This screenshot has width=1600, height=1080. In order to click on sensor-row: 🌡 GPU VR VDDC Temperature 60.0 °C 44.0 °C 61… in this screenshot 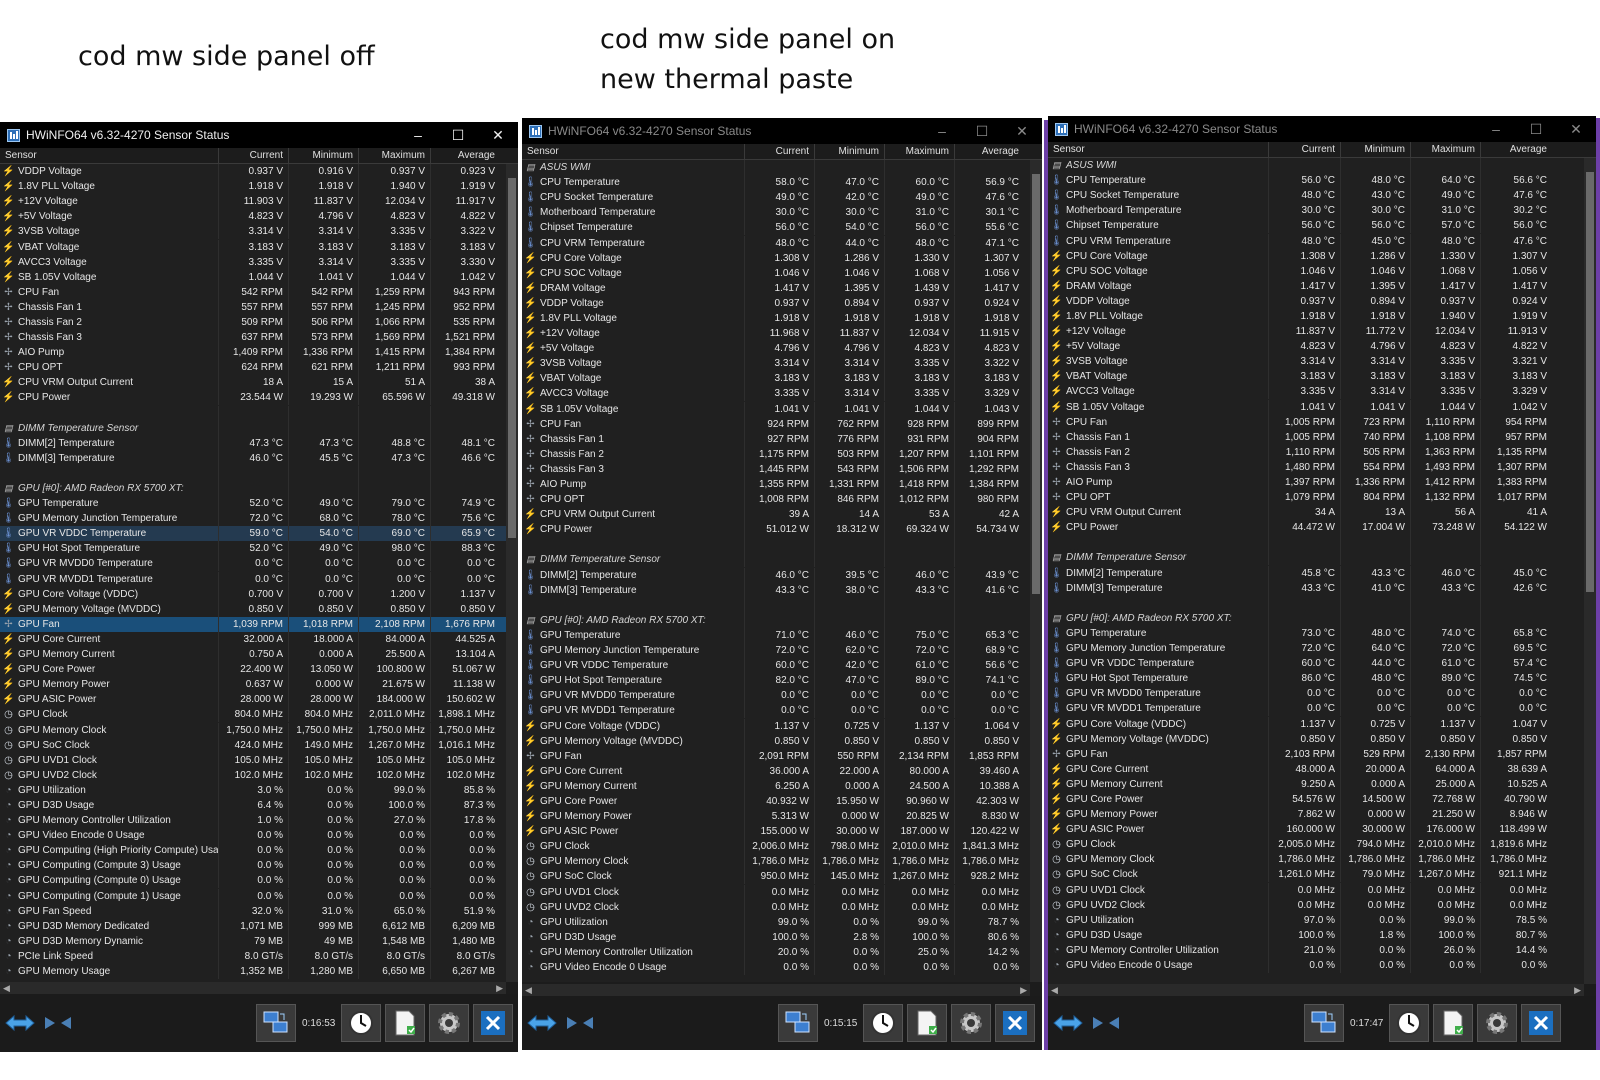, I will do `click(1322, 664)`.